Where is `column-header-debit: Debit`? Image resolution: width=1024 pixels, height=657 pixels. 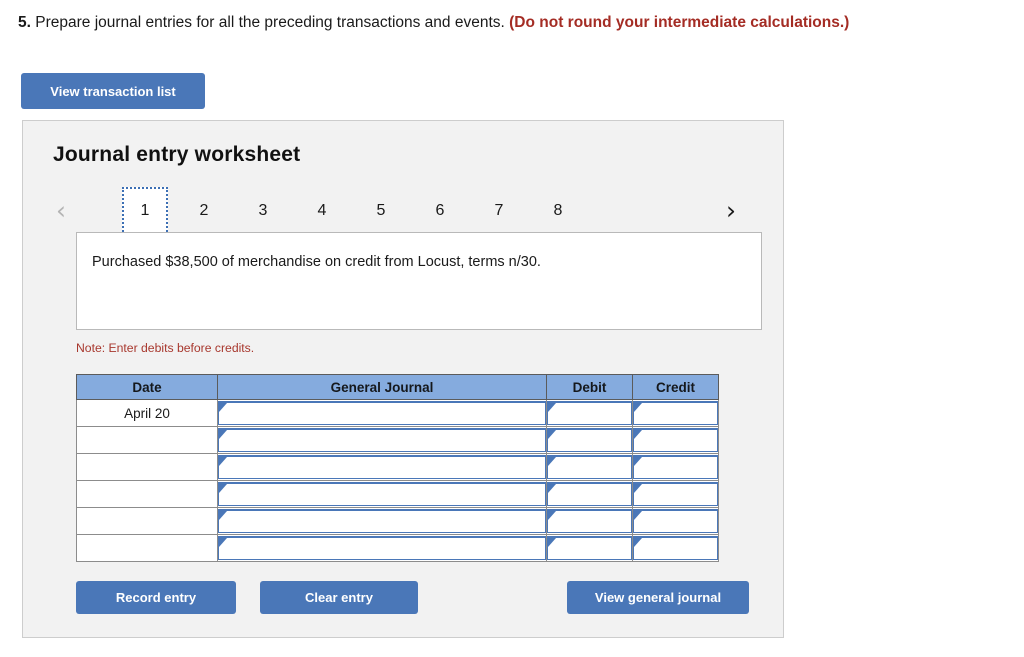
column-header-debit: Debit is located at coordinates (589, 387).